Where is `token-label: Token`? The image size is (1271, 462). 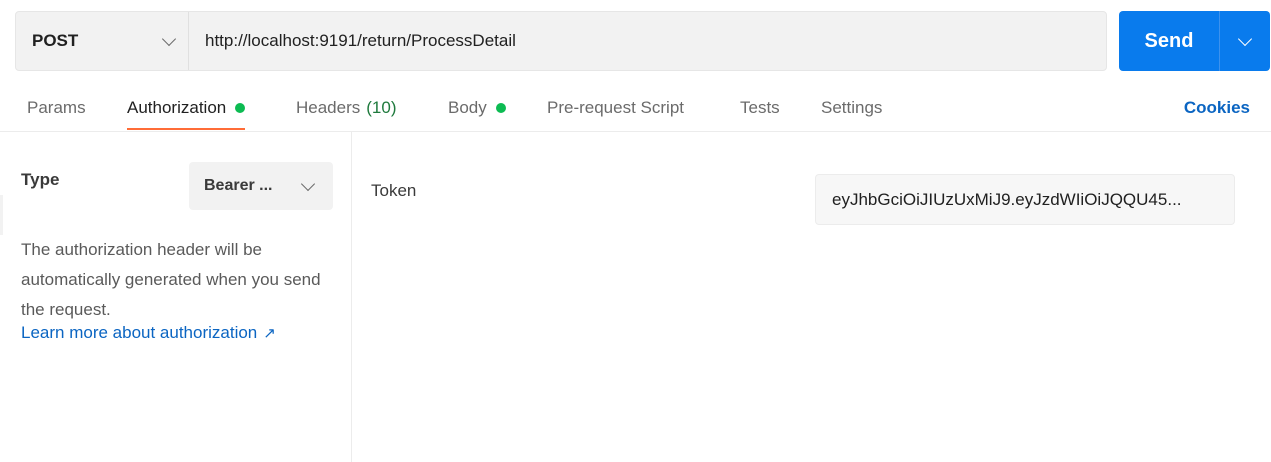
token-label: Token is located at coordinates (394, 190).